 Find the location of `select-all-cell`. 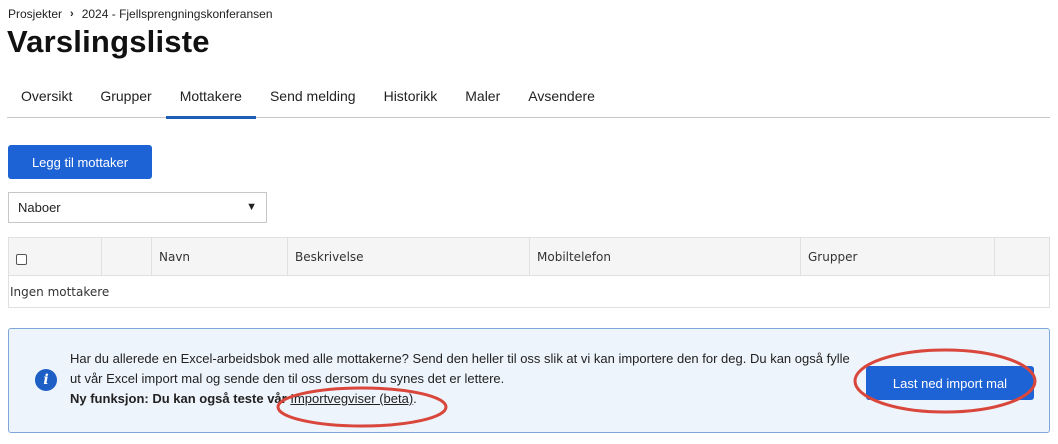

select-all-cell is located at coordinates (55, 256).